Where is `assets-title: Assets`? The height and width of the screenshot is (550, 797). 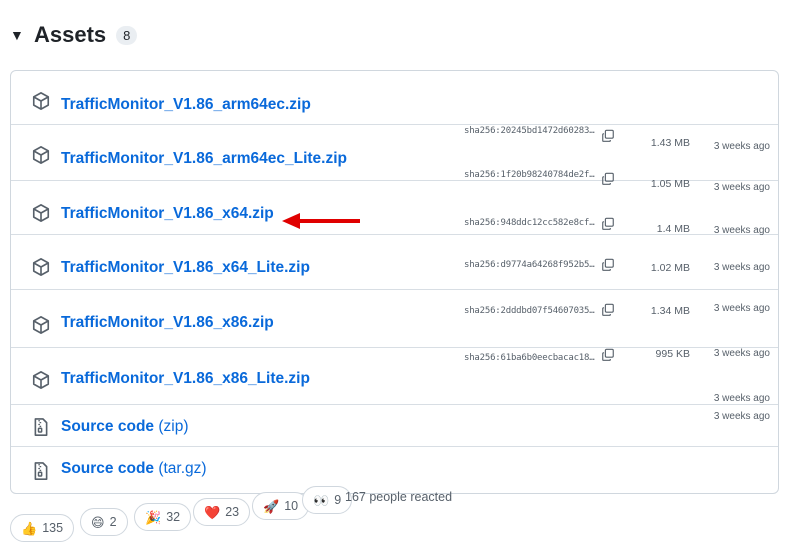 assets-title: Assets is located at coordinates (70, 34).